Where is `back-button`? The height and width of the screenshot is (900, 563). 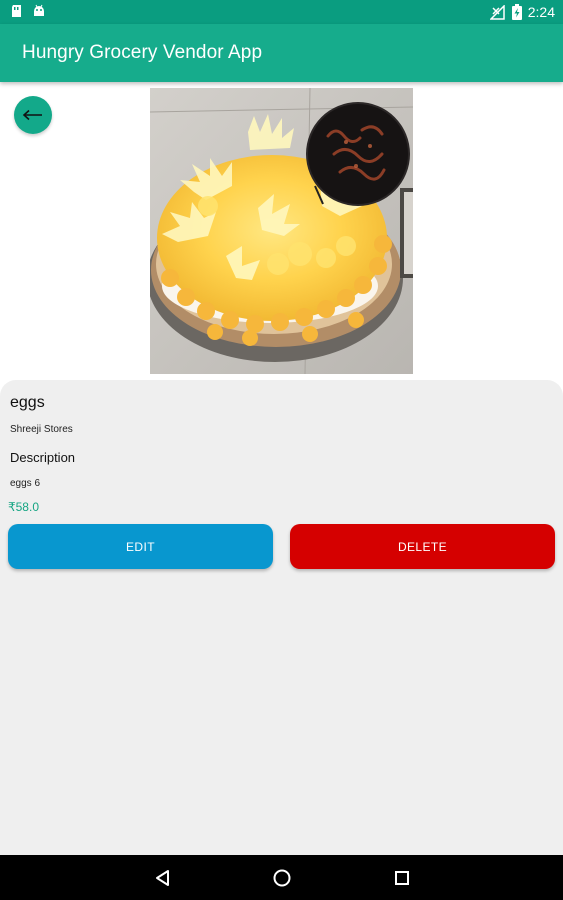 back-button is located at coordinates (33, 115).